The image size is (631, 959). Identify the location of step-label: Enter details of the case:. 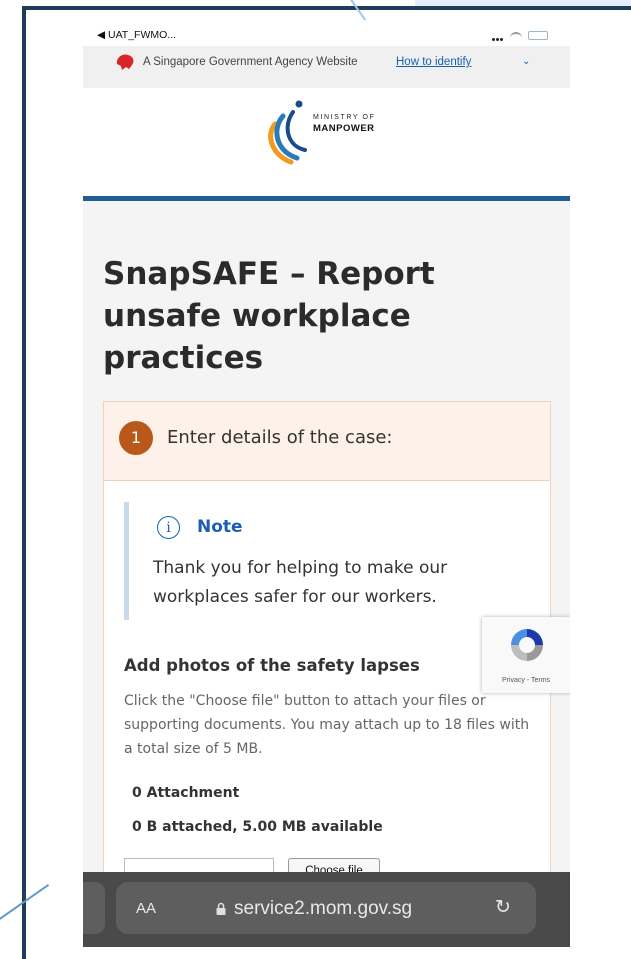
(280, 437).